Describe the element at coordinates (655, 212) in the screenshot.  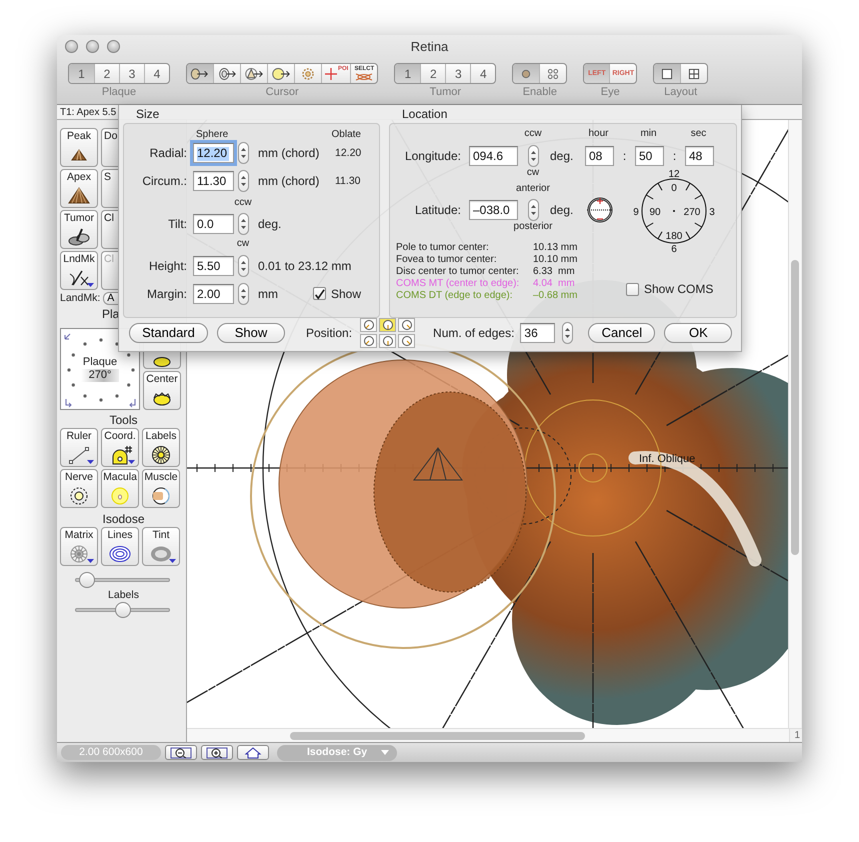
I see `dial-label: 90` at that location.